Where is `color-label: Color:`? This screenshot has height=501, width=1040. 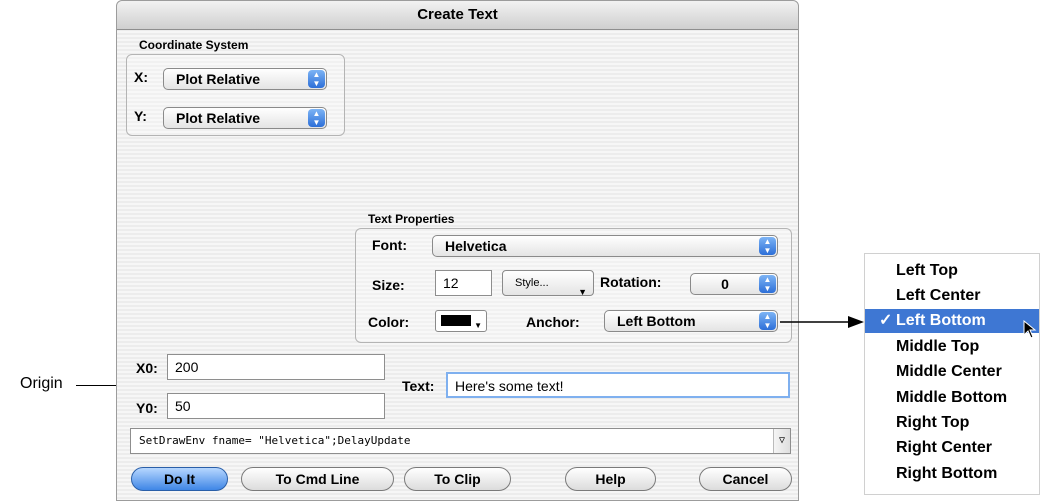 color-label: Color: is located at coordinates (389, 322).